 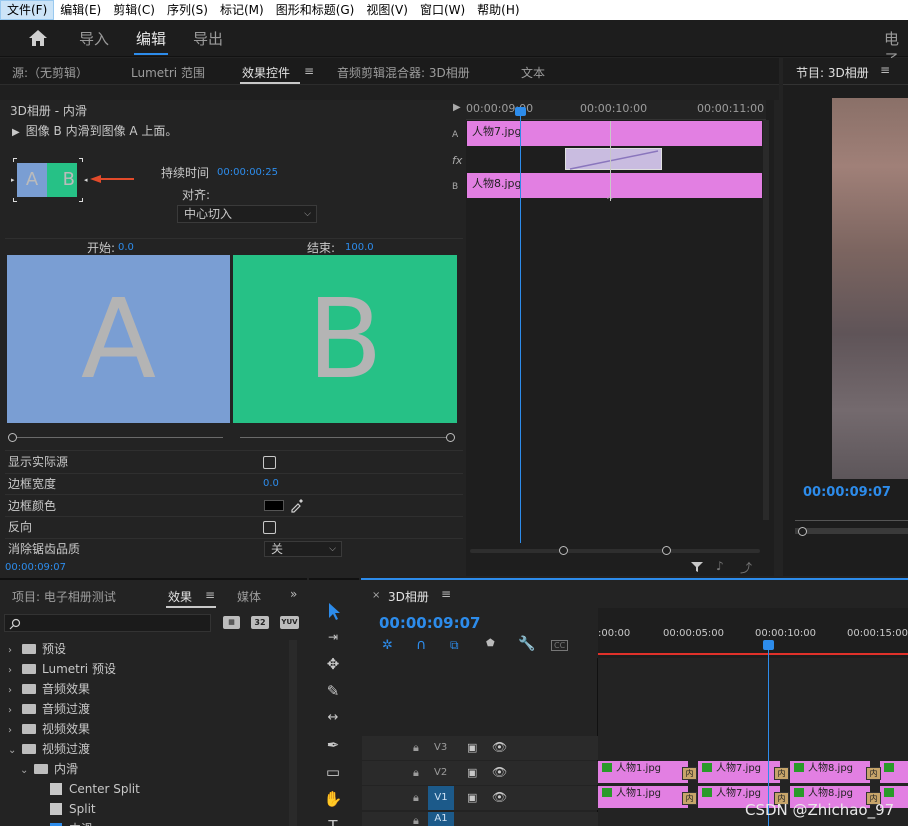 What do you see at coordinates (333, 820) in the screenshot?
I see `type-tool-icon: T` at bounding box center [333, 820].